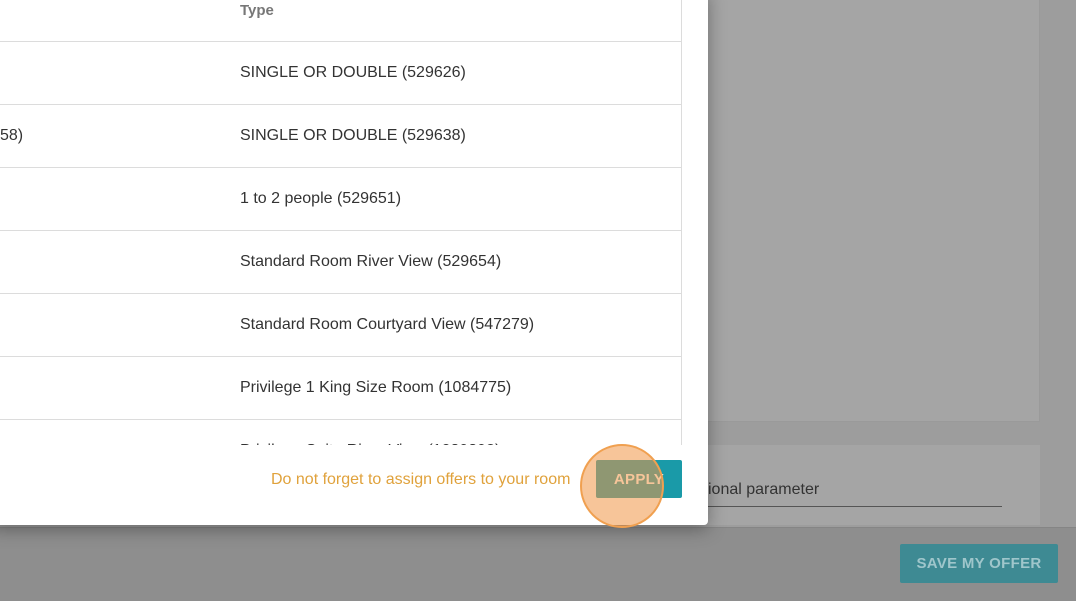  Describe the element at coordinates (639, 479) in the screenshot. I see `apply-button: APPLY` at that location.